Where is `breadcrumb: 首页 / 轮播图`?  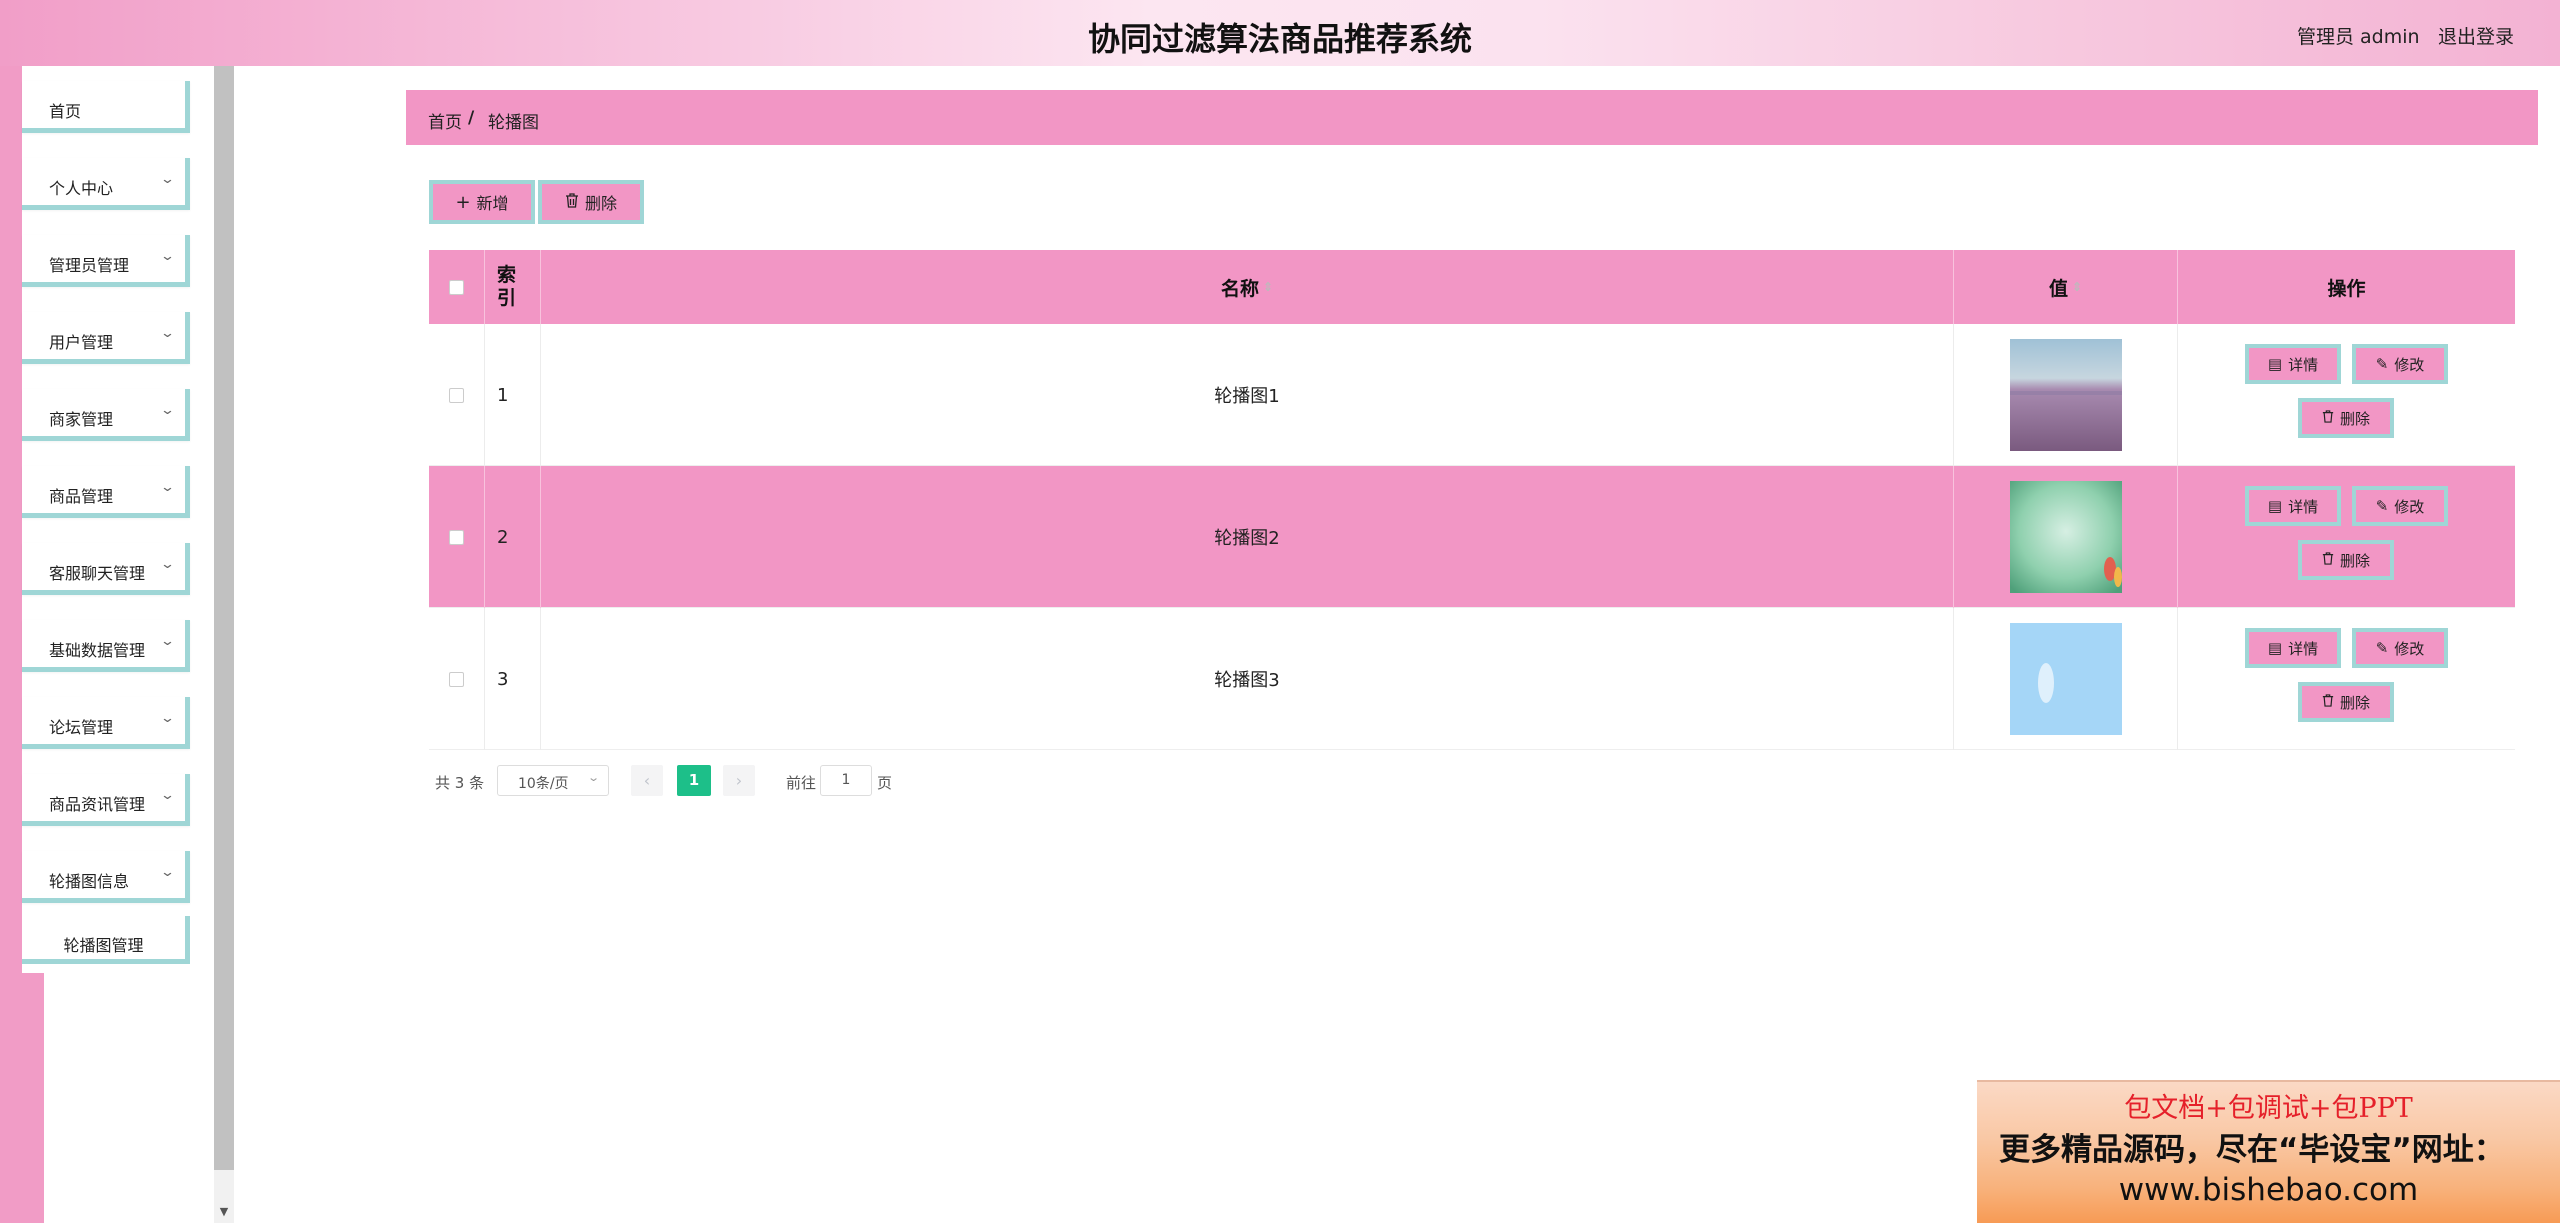
breadcrumb: 首页 / 轮播图 is located at coordinates (1472, 117).